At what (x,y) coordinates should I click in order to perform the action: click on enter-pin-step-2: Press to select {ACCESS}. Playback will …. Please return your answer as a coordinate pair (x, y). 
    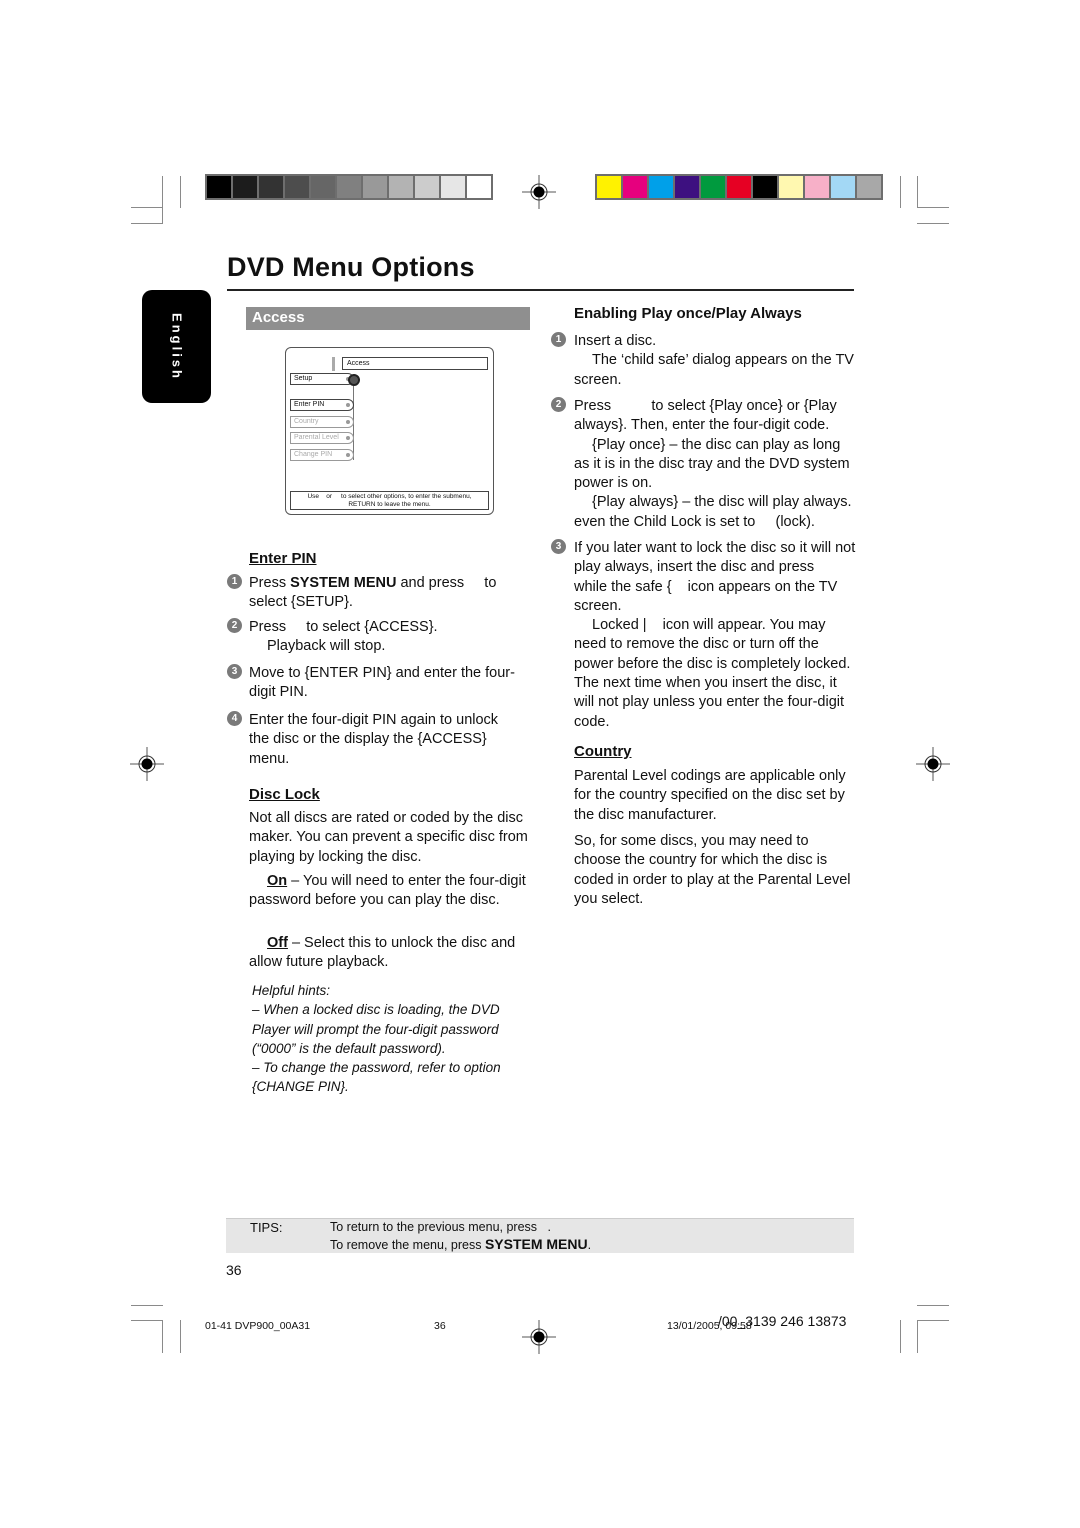
    Looking at the image, I should click on (389, 637).